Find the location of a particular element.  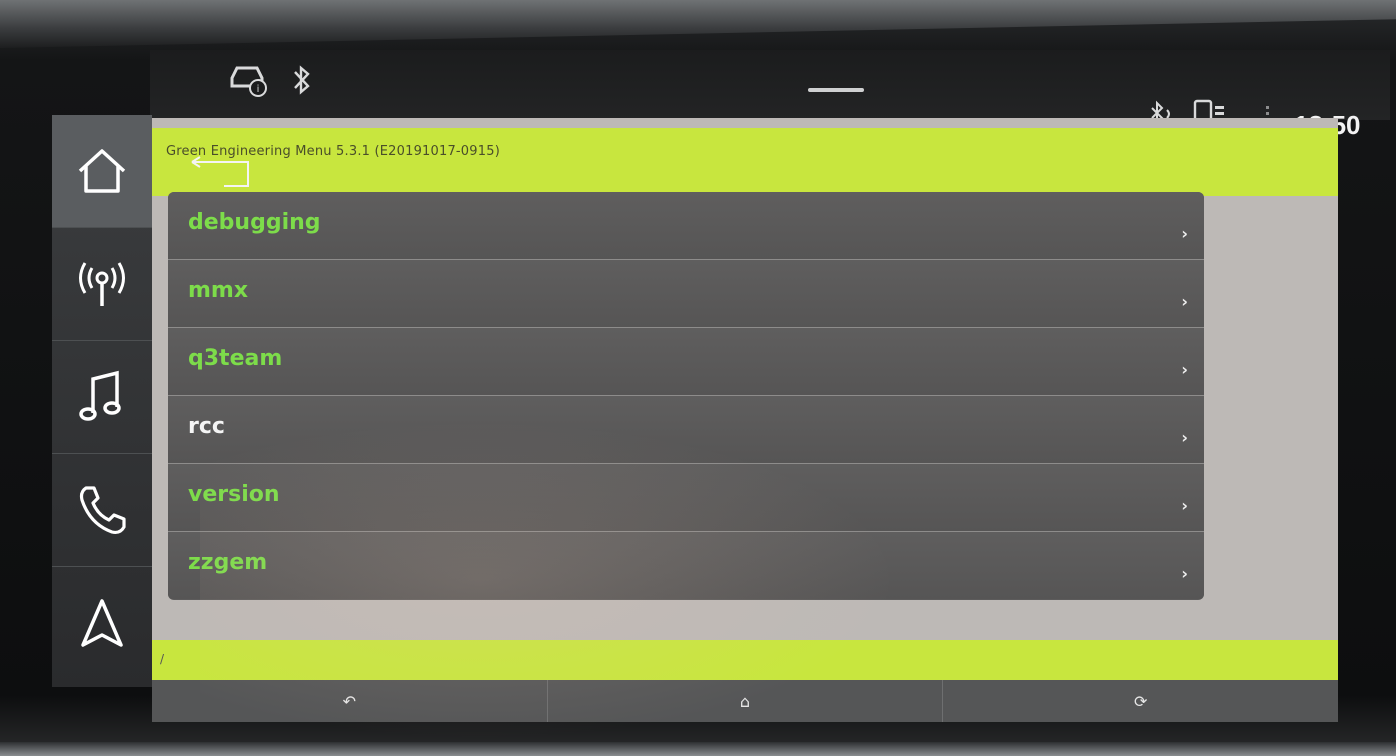

nav-item-home is located at coordinates (102, 171).